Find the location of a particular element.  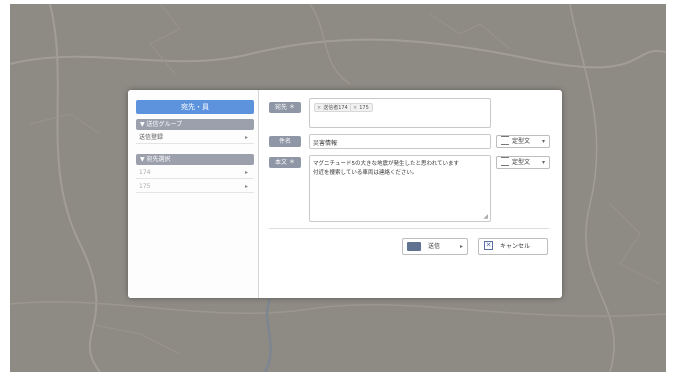

recipient-chip: × 175 is located at coordinates (361, 107).